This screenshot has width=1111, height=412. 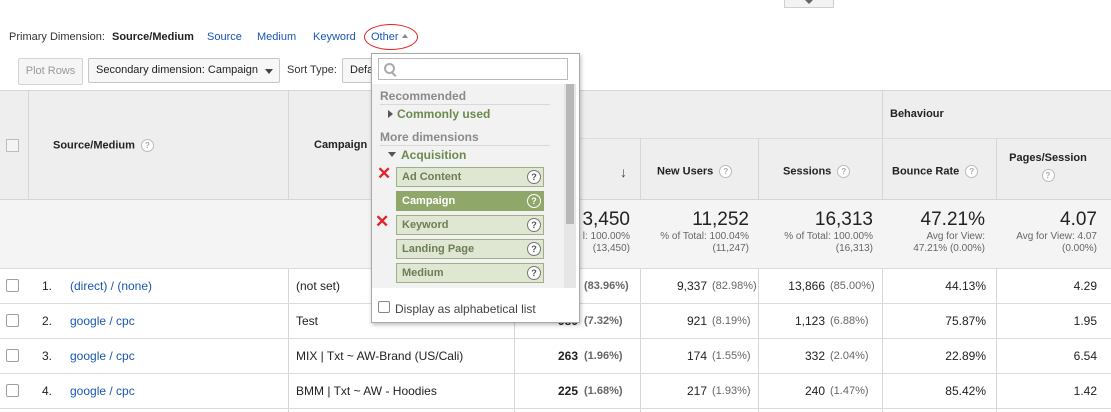 What do you see at coordinates (391, 37) in the screenshot?
I see `red-circle-annotation` at bounding box center [391, 37].